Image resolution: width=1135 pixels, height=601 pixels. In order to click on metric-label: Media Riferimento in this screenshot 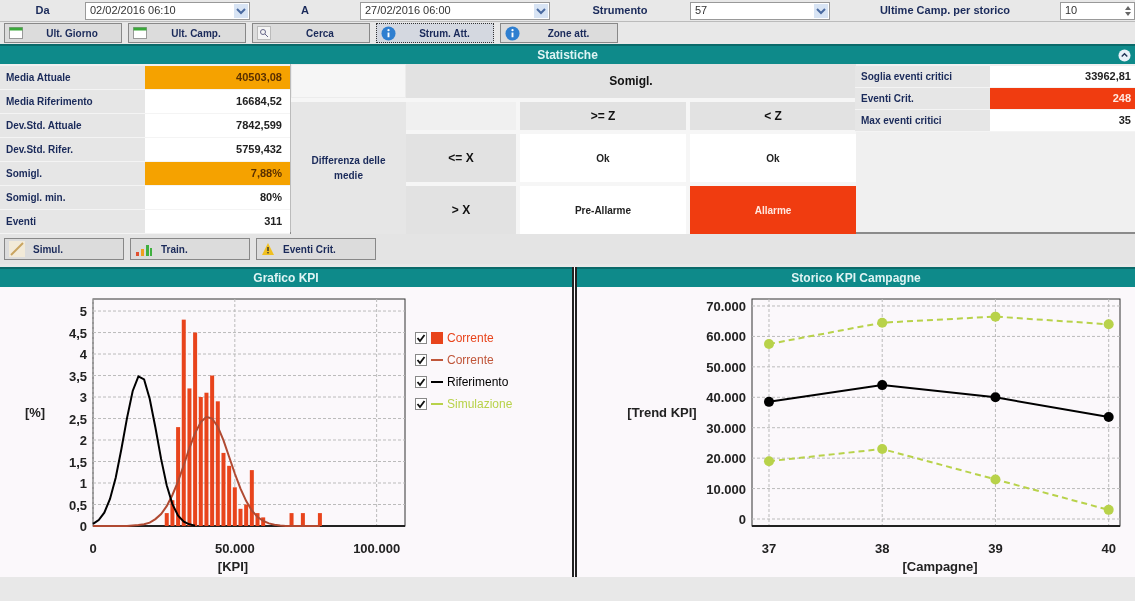, I will do `click(72, 102)`.